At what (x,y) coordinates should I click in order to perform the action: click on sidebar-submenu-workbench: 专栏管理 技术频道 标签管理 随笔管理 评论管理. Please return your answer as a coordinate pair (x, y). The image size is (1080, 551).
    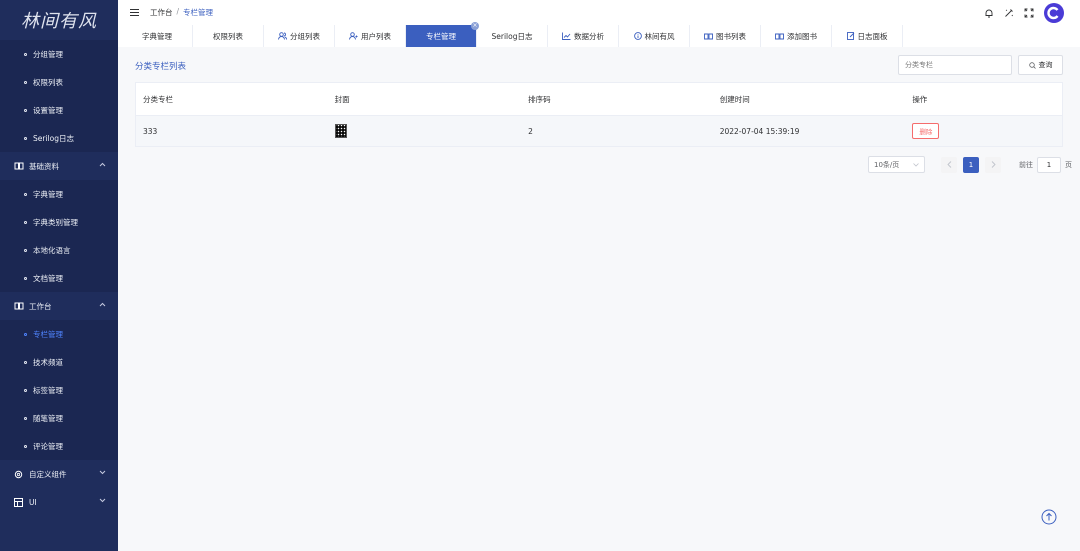
    Looking at the image, I should click on (59, 390).